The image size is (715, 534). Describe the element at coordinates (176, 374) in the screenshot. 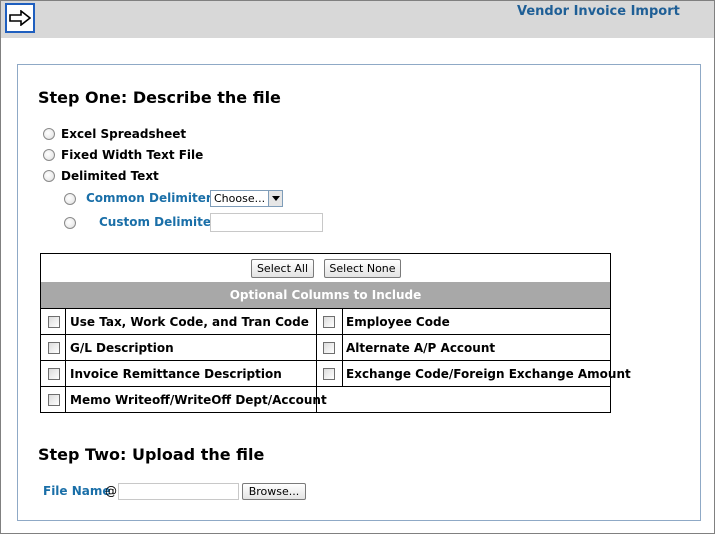

I see `invoice-remittance-label: Invoice Remittance Description` at that location.